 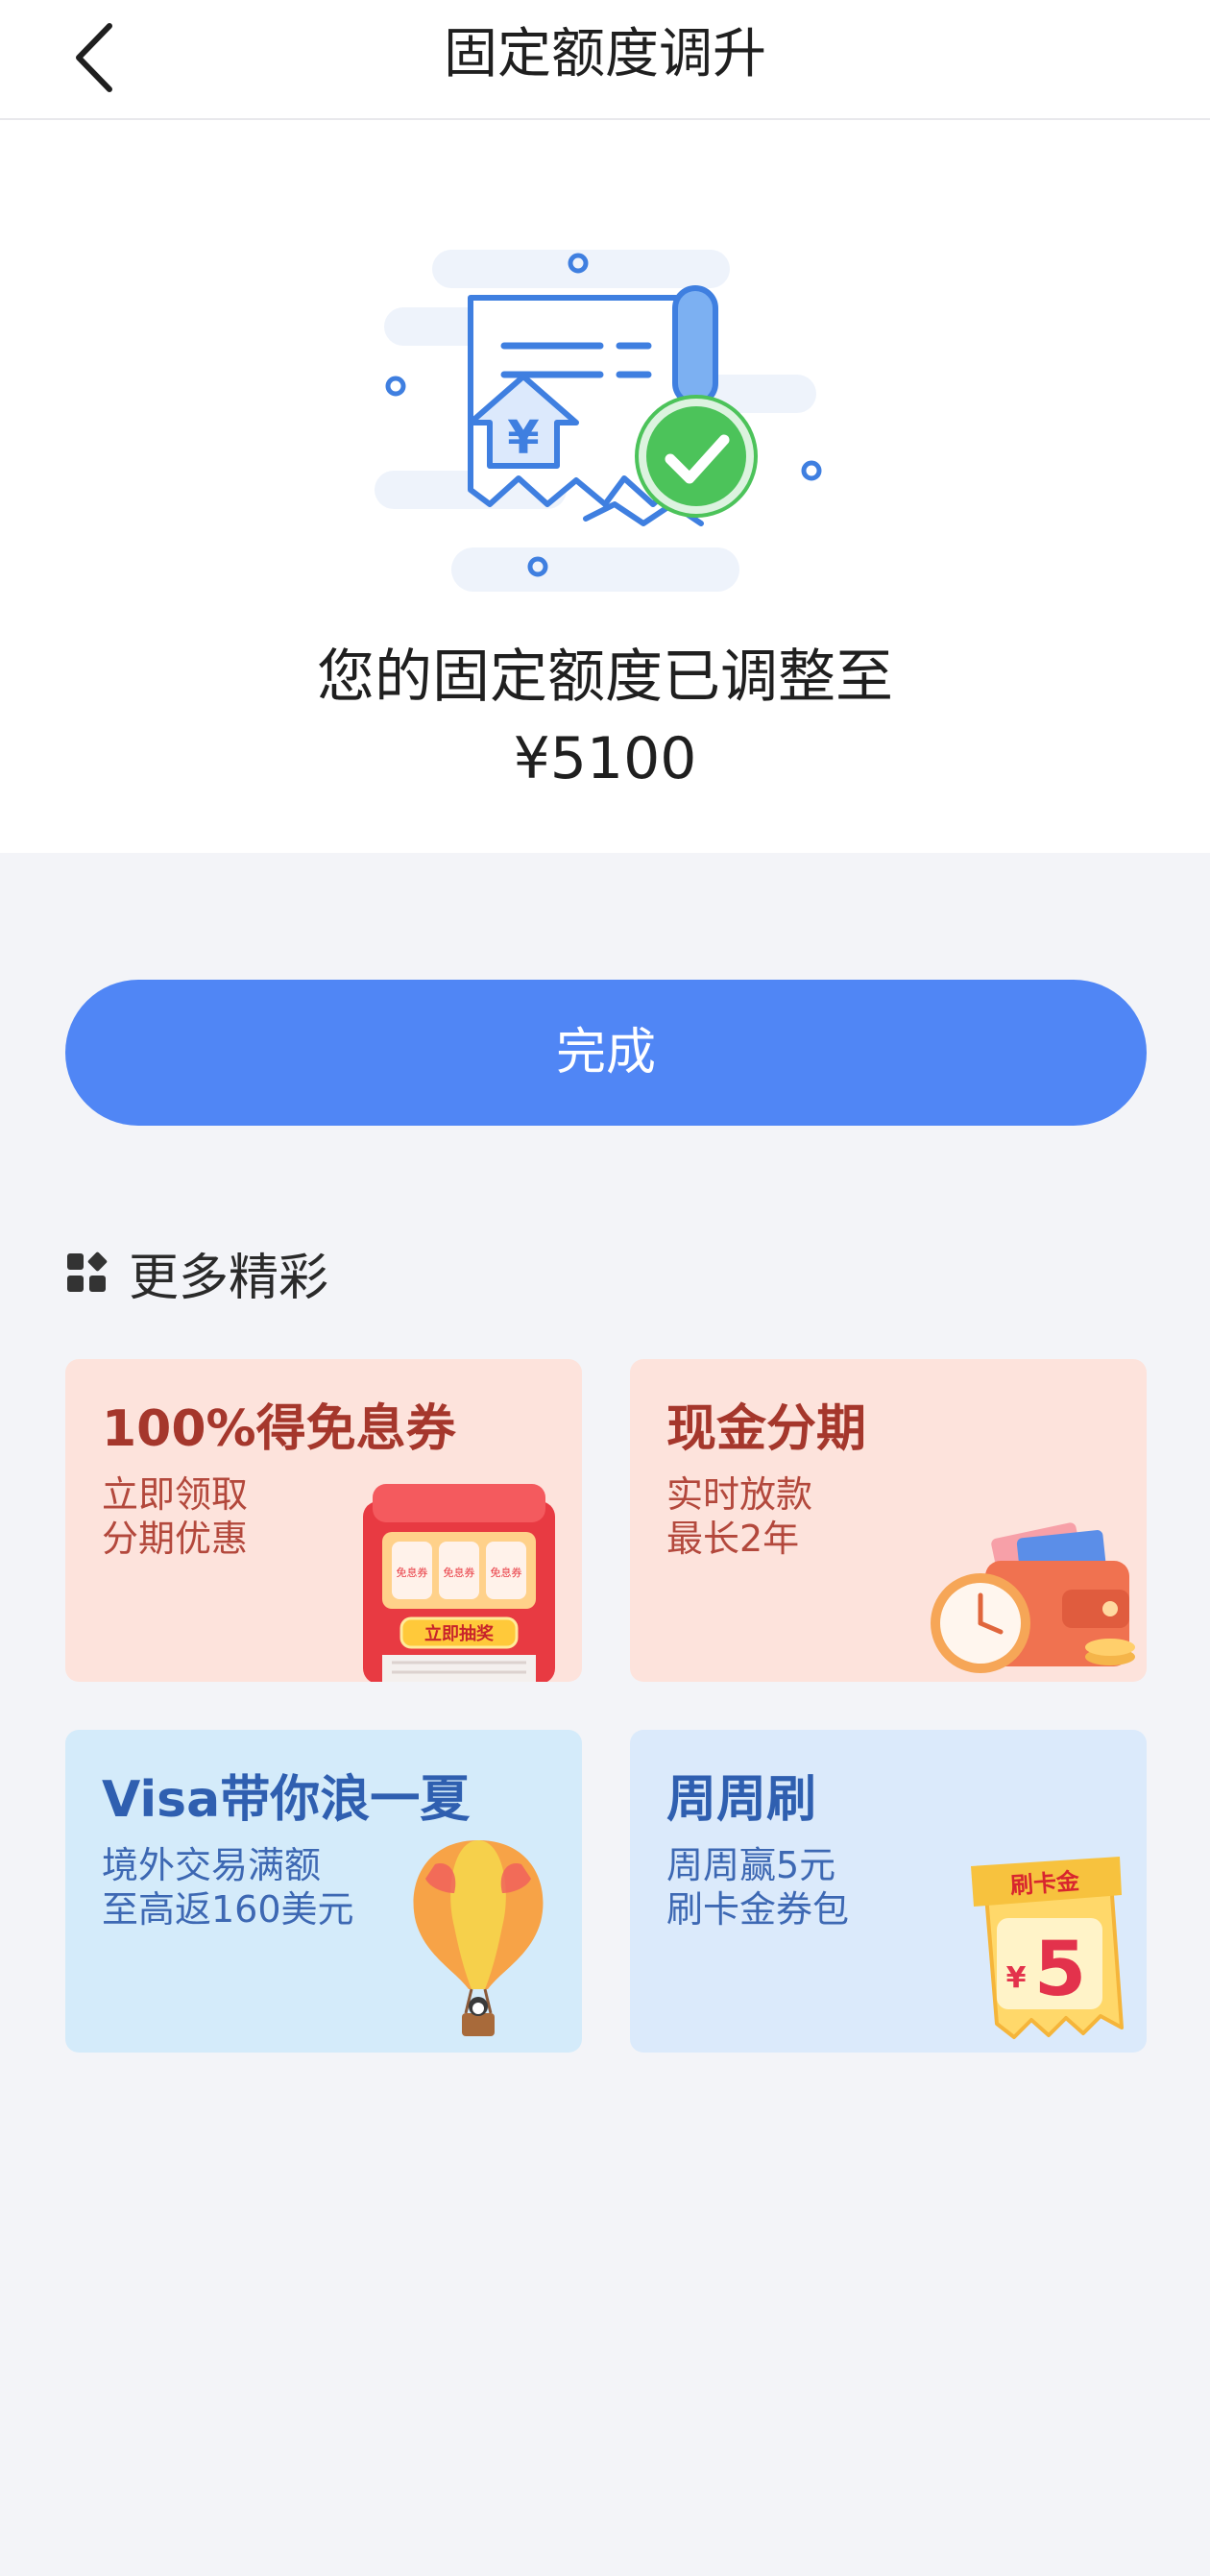 What do you see at coordinates (751, 1865) in the screenshot?
I see `card-subtitle-line1: 周周赢5元` at bounding box center [751, 1865].